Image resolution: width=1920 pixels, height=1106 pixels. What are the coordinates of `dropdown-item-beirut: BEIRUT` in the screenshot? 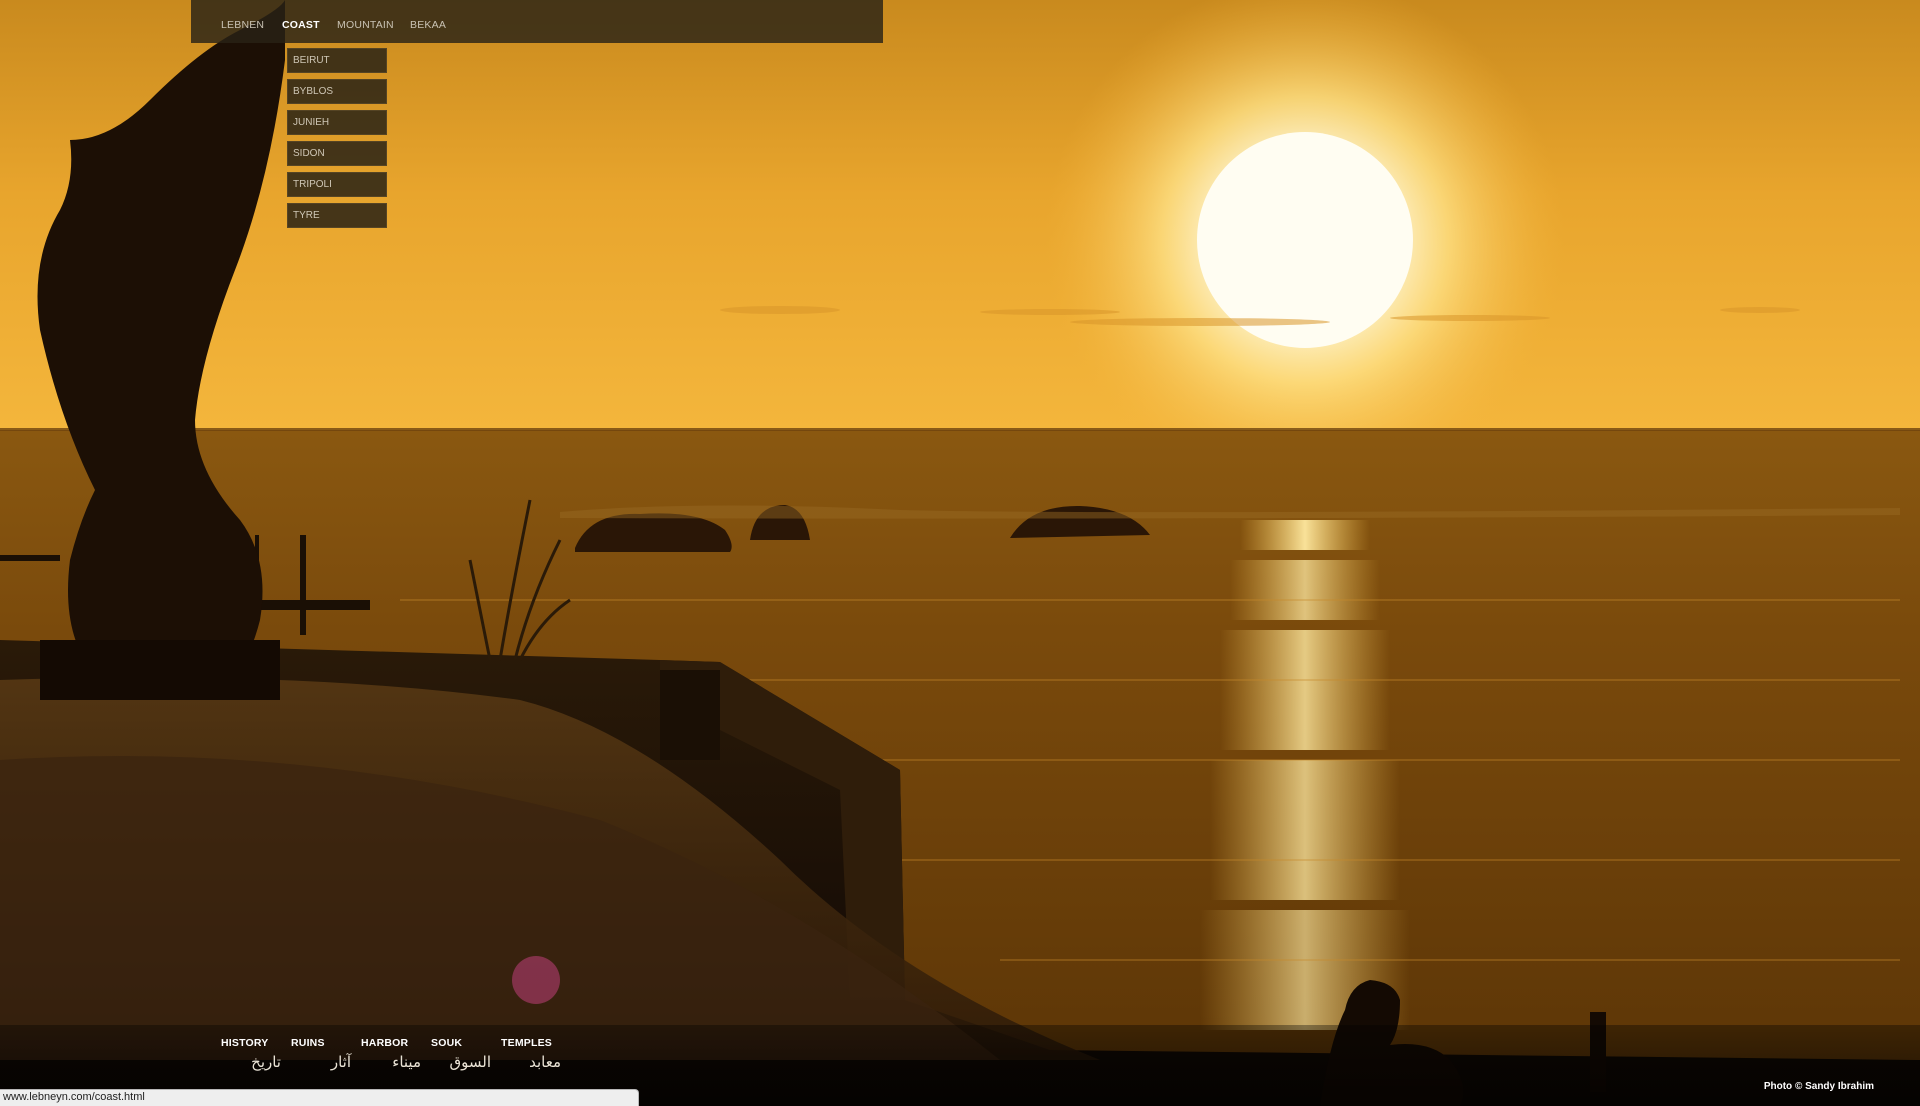 It's located at (337, 60).